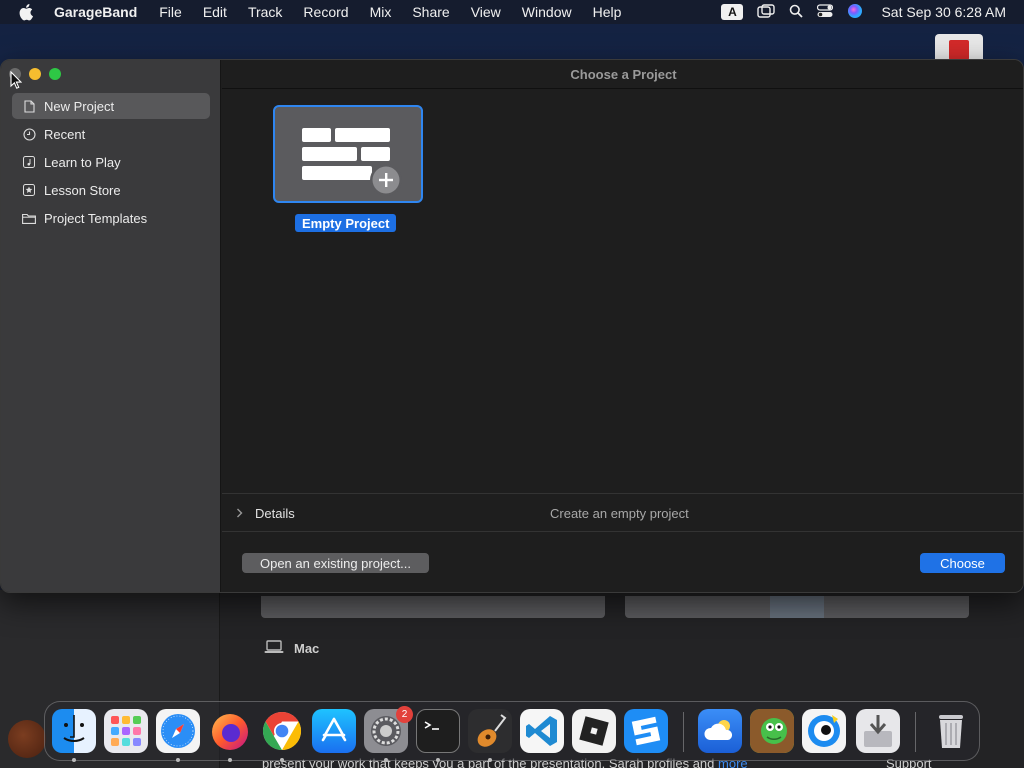 This screenshot has height=768, width=1024. Describe the element at coordinates (29, 162) in the screenshot. I see `music-note-icon` at that location.